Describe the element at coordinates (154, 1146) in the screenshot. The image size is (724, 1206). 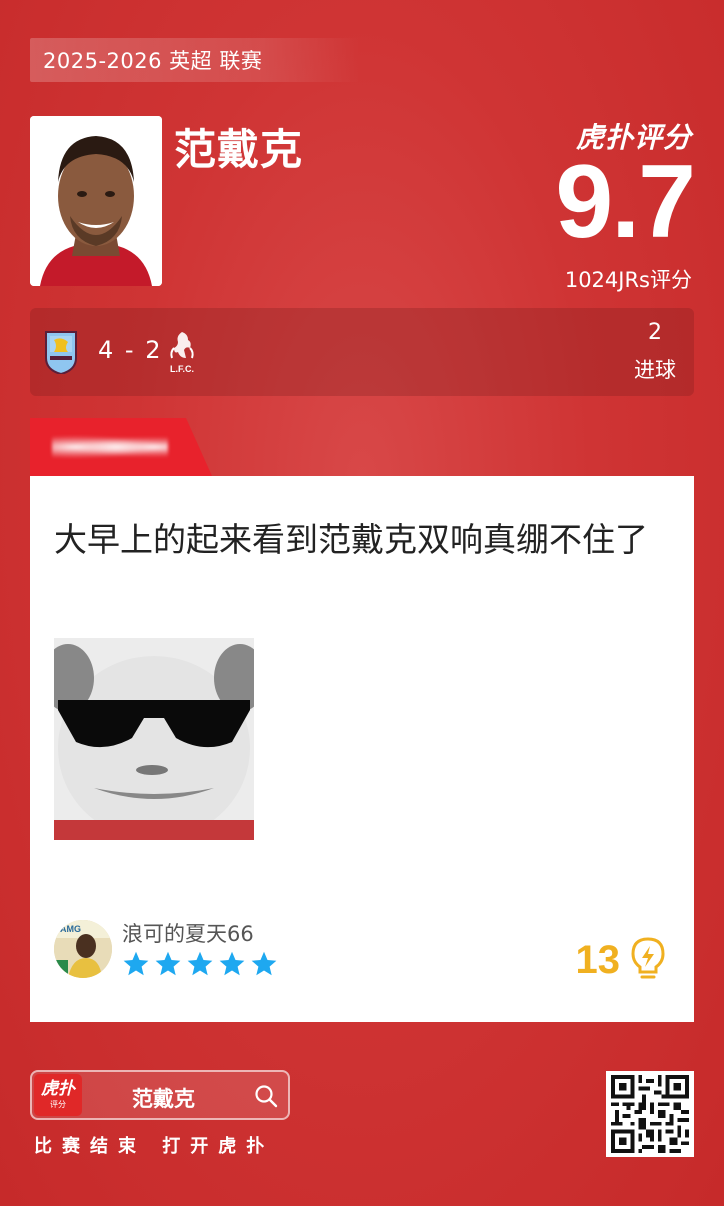
I see `footer-caption: 比赛结束 打开虎扑` at that location.